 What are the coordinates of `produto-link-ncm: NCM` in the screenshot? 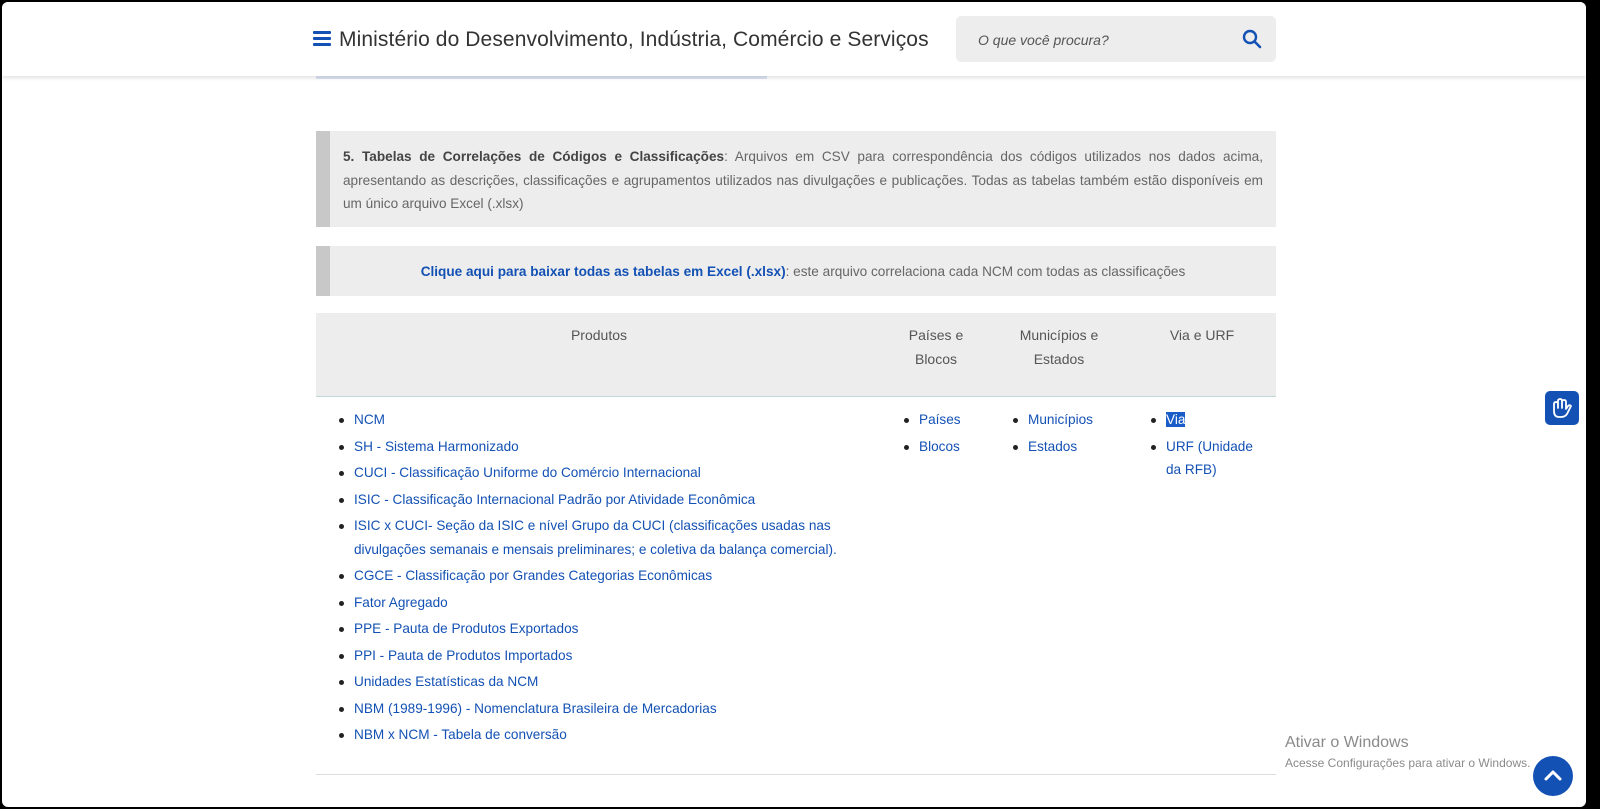 It's located at (369, 419).